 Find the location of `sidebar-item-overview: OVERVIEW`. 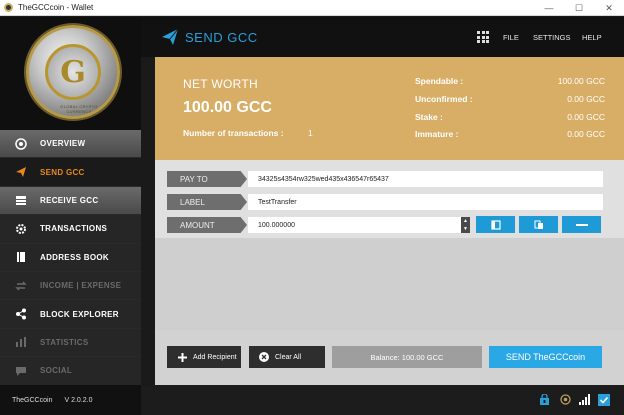

sidebar-item-overview: OVERVIEW is located at coordinates (70, 144).